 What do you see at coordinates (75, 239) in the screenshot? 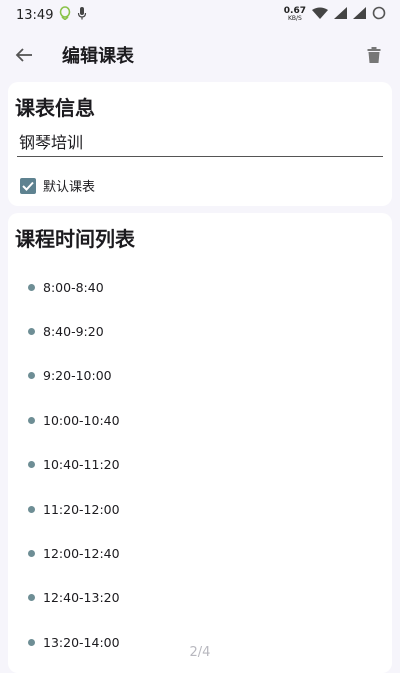
I see `list-heading: 课程时间列表` at bounding box center [75, 239].